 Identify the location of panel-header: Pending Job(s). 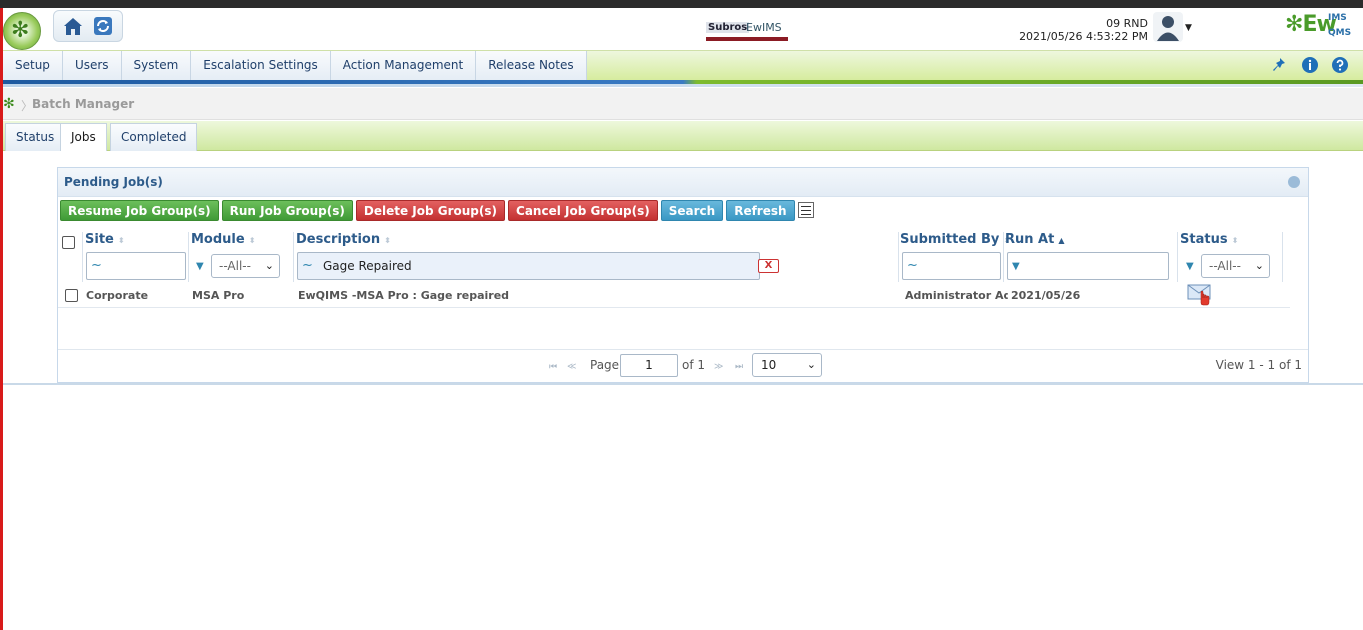
(683, 182).